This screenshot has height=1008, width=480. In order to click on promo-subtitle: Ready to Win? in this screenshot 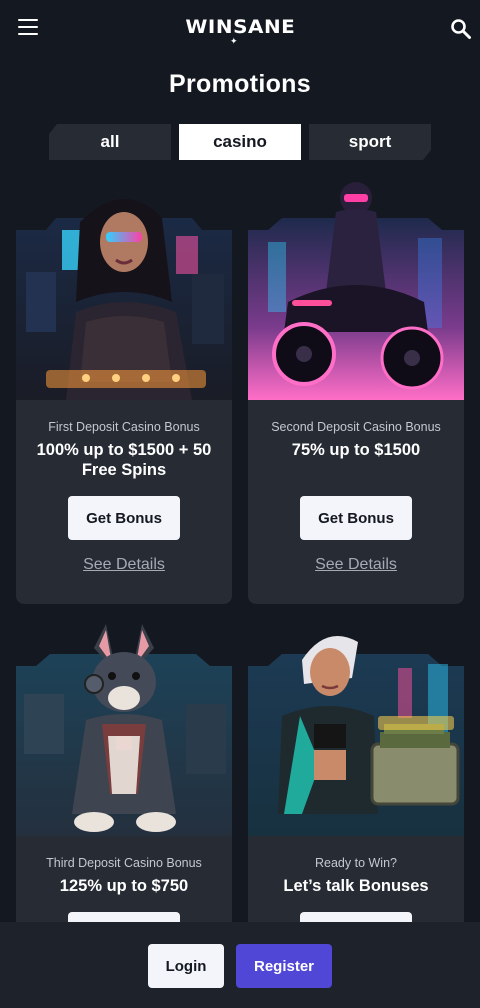, I will do `click(356, 863)`.